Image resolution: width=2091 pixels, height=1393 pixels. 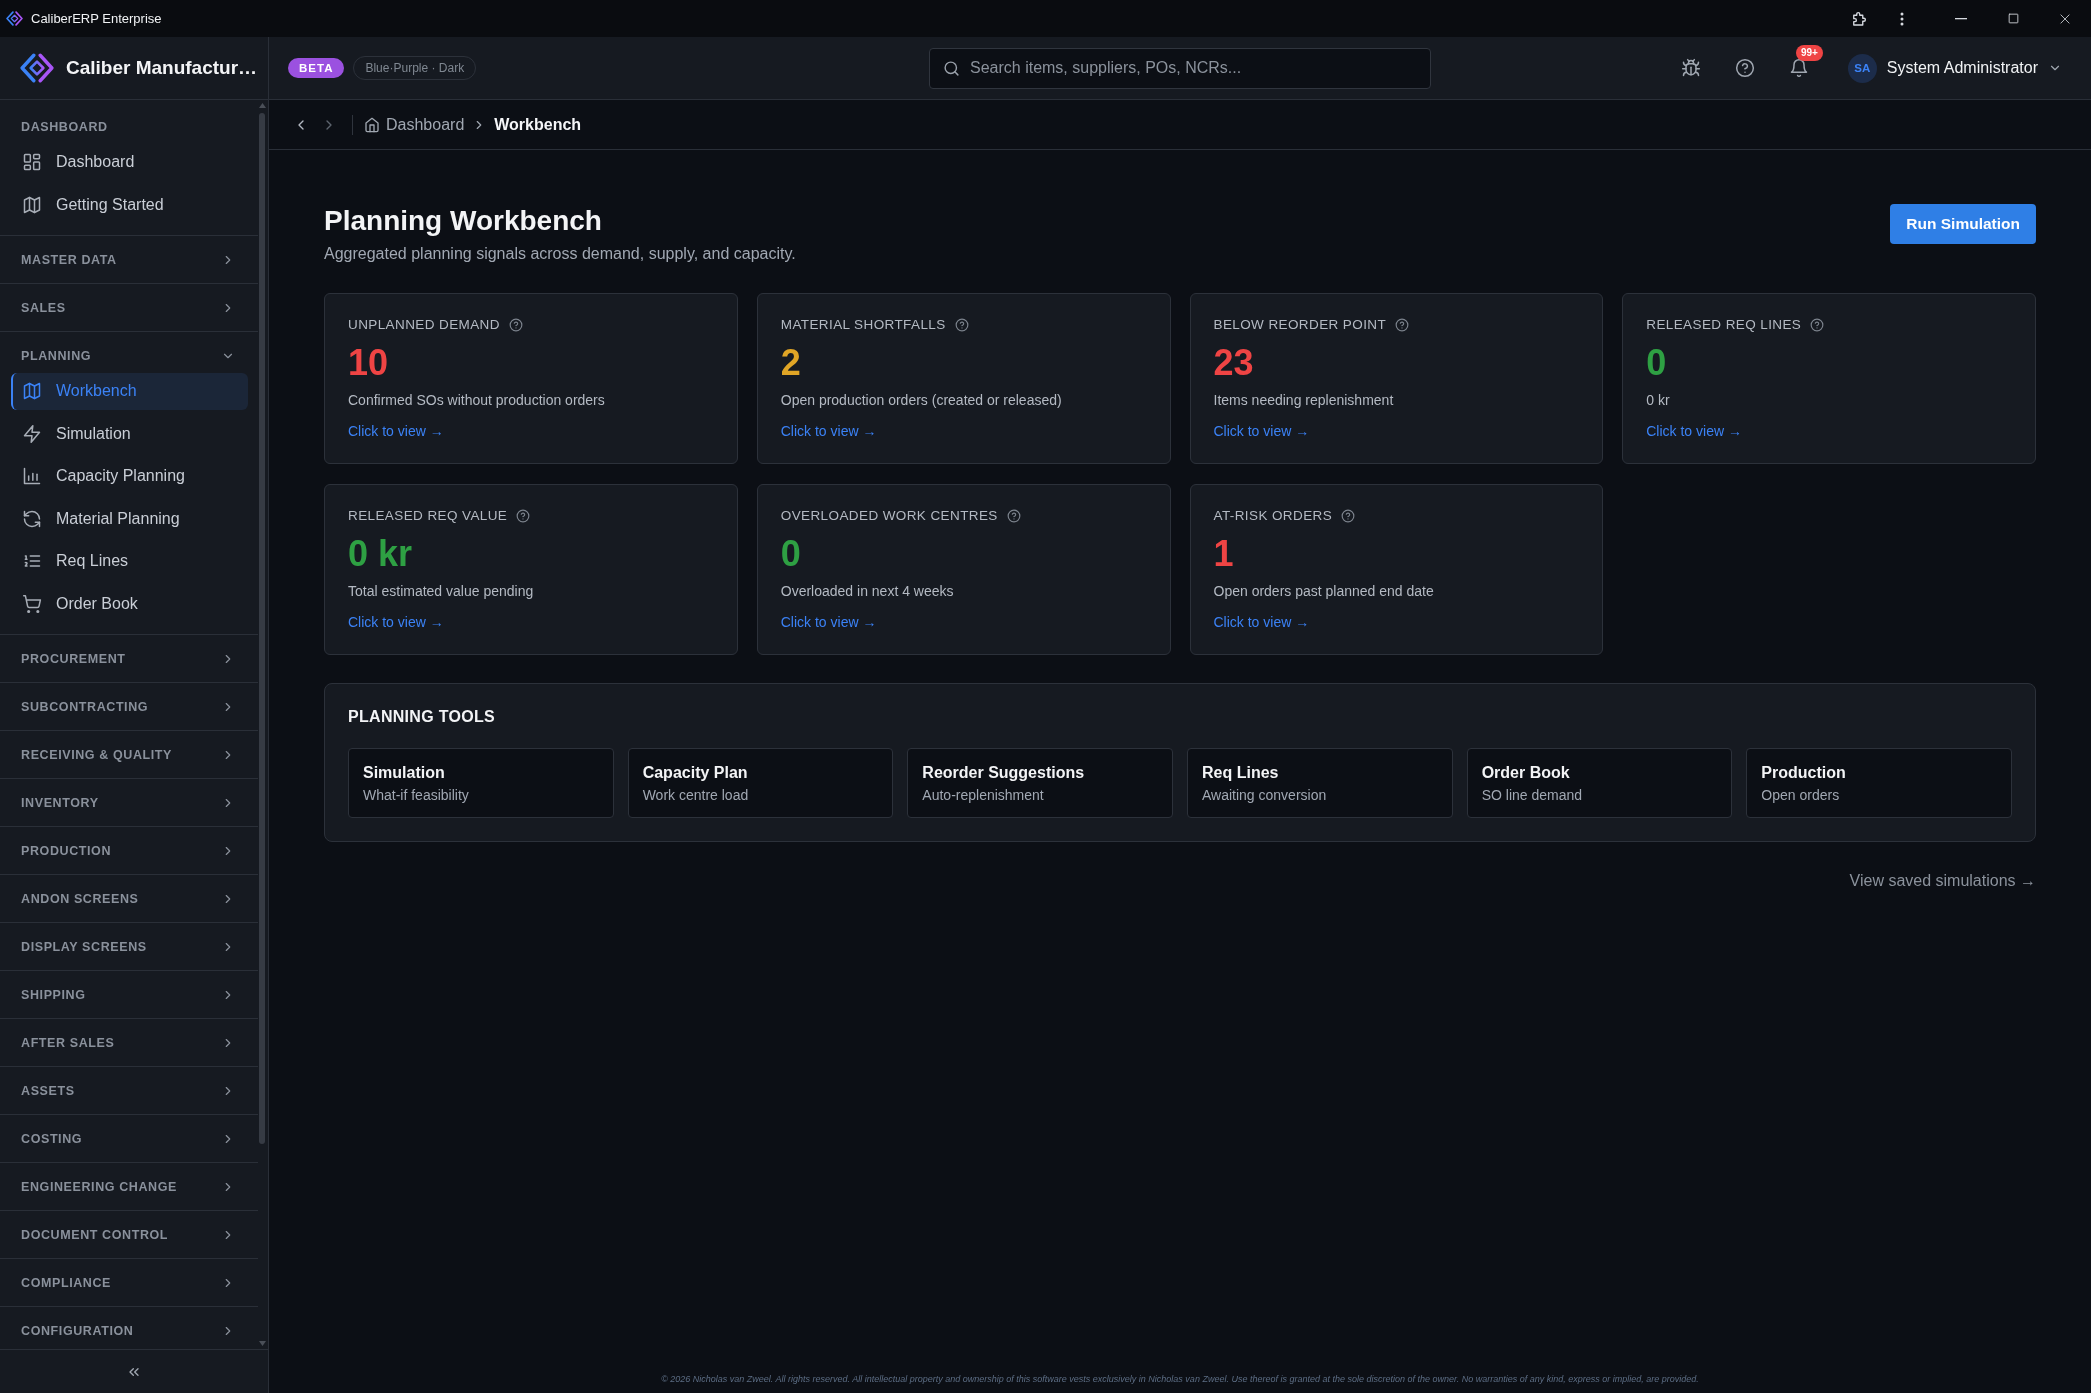 I want to click on bug-icon, so click(x=1690, y=68).